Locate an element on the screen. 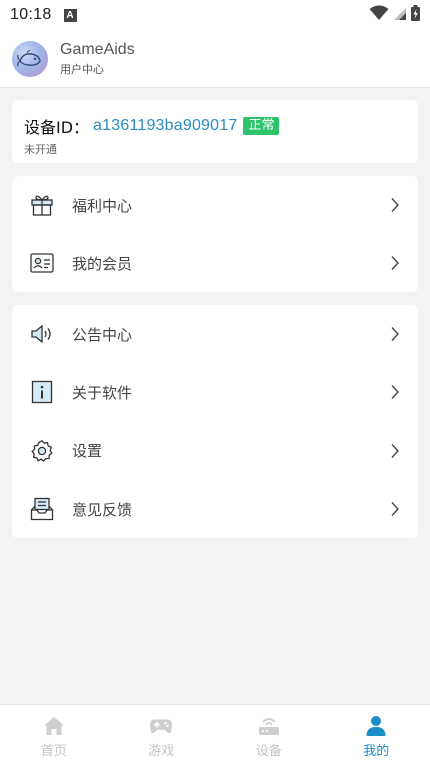  device-card: 设备ID： a1361193ba909017 正常 未开通 is located at coordinates (215, 131).